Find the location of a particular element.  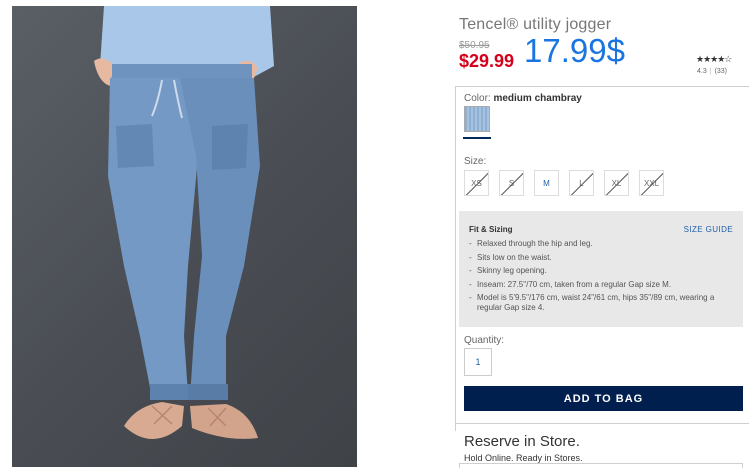

color-name: medium chambray is located at coordinates (537, 98).